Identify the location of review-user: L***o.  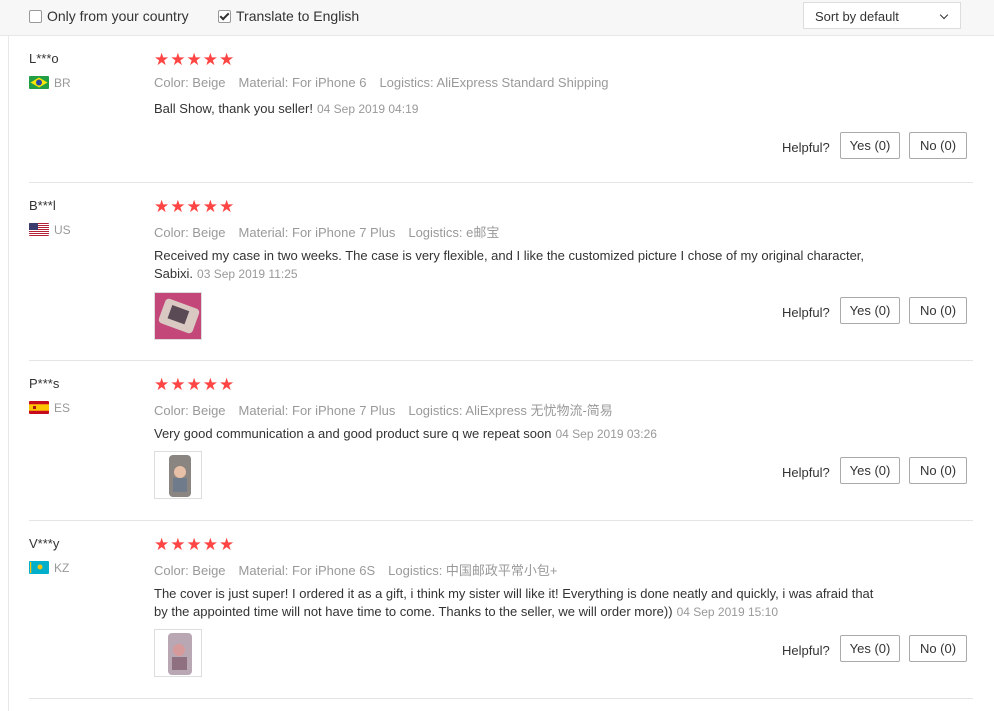
(44, 58).